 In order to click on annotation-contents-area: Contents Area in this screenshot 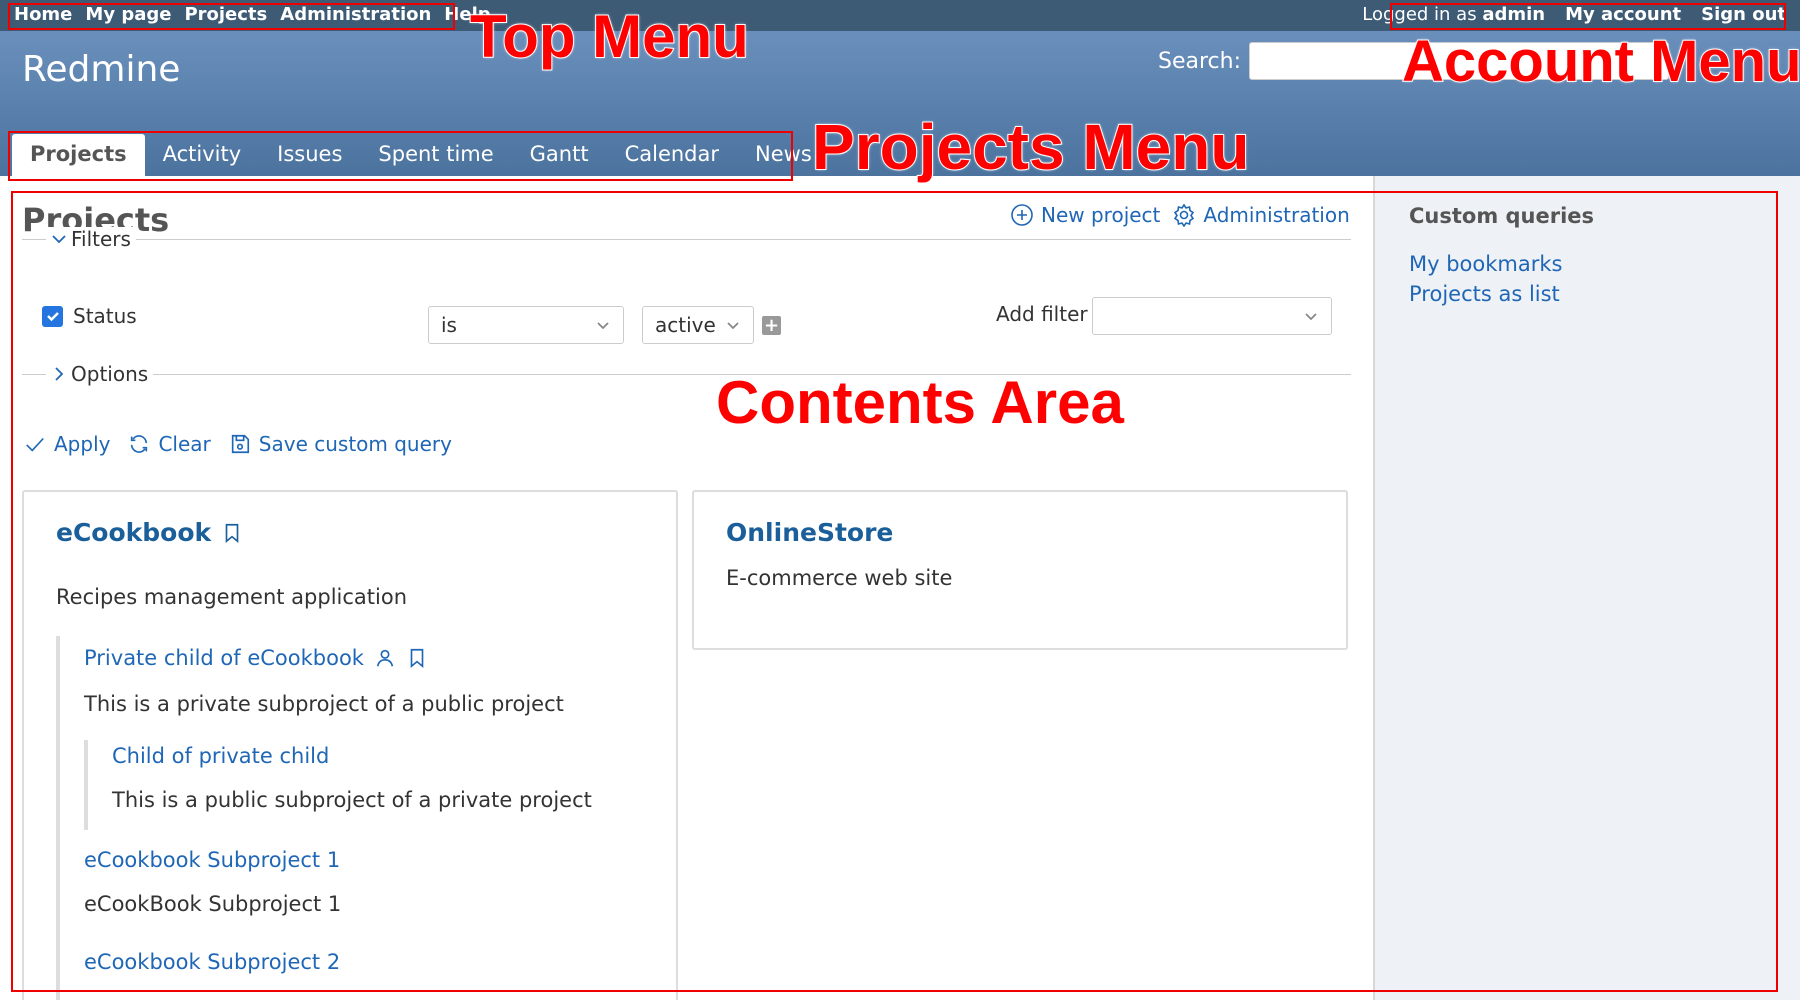, I will do `click(920, 402)`.